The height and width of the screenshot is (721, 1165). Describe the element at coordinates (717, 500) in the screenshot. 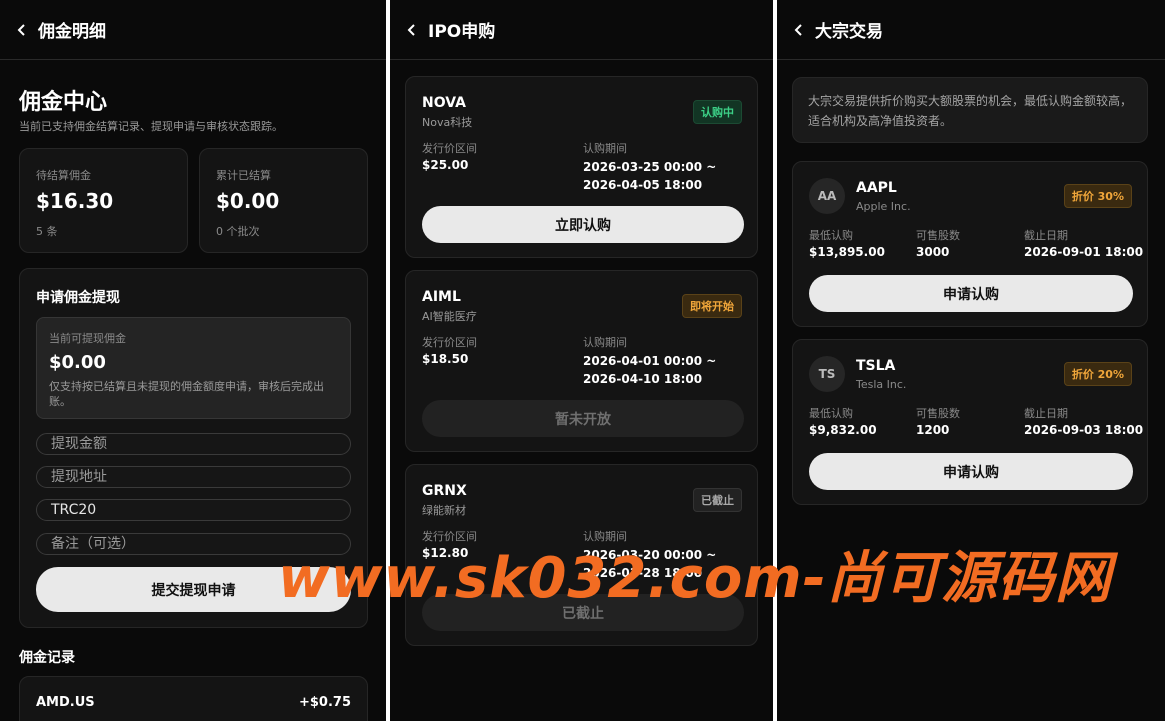

I see `status-badge: 已截止` at that location.